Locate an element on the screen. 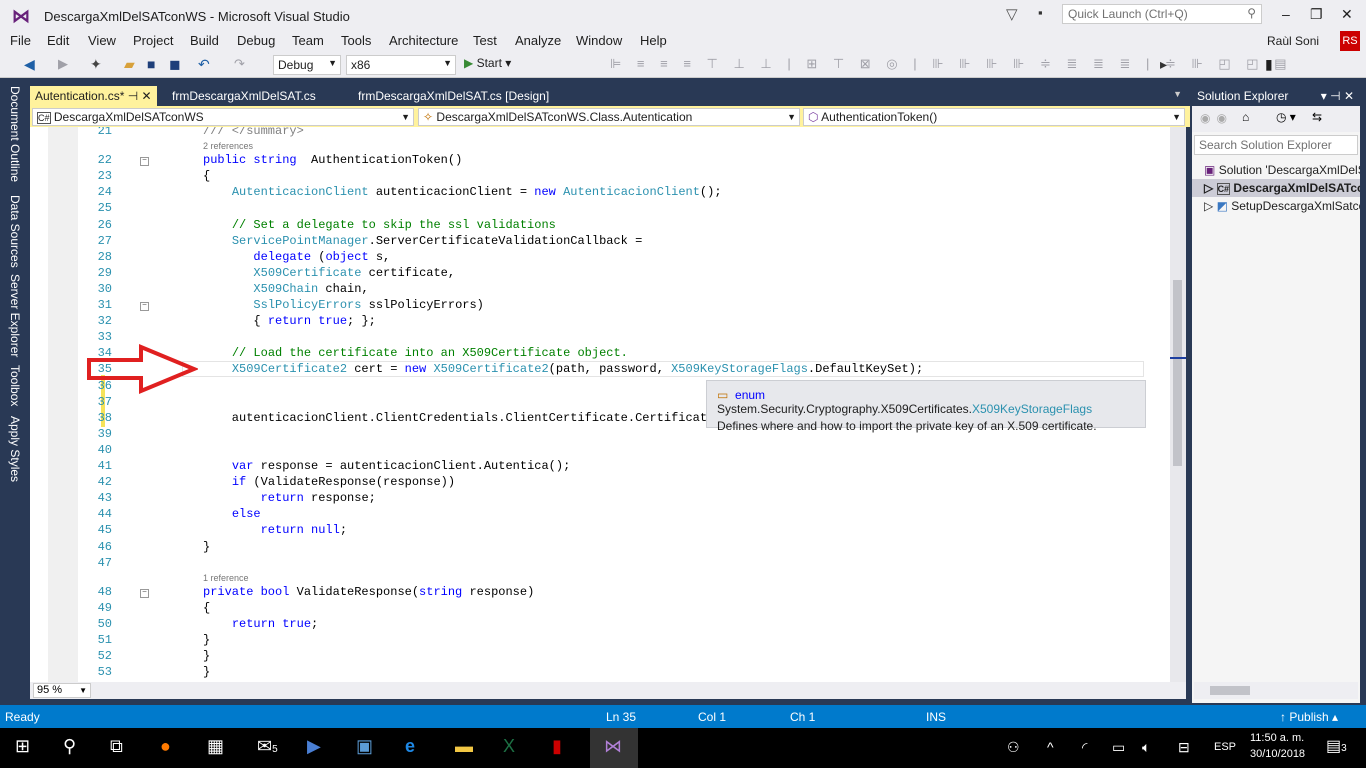 Image resolution: width=1366 pixels, height=768 pixels. menu-build: Build is located at coordinates (204, 40).